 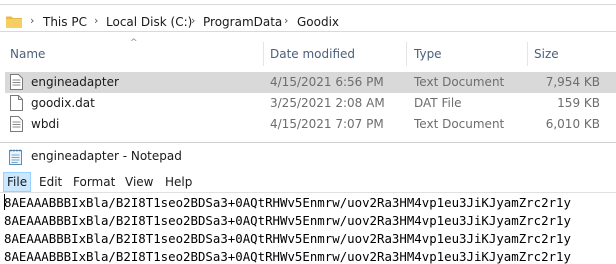 I want to click on breadcrumb-programdata: ProgramData, so click(x=242, y=22).